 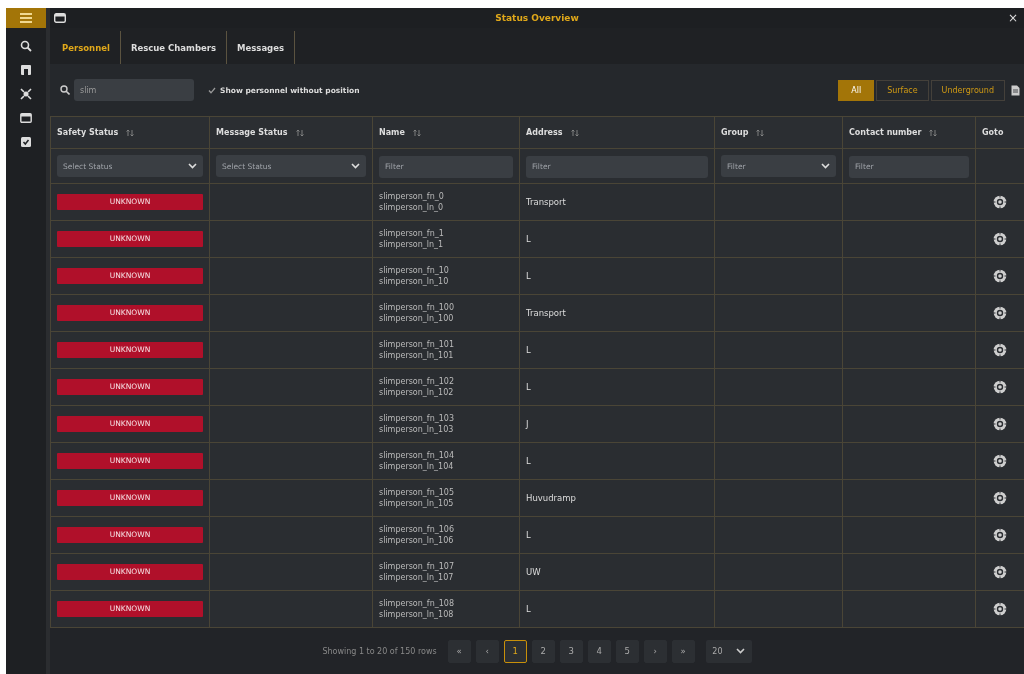 I want to click on filter-button: Underground, so click(x=967, y=90).